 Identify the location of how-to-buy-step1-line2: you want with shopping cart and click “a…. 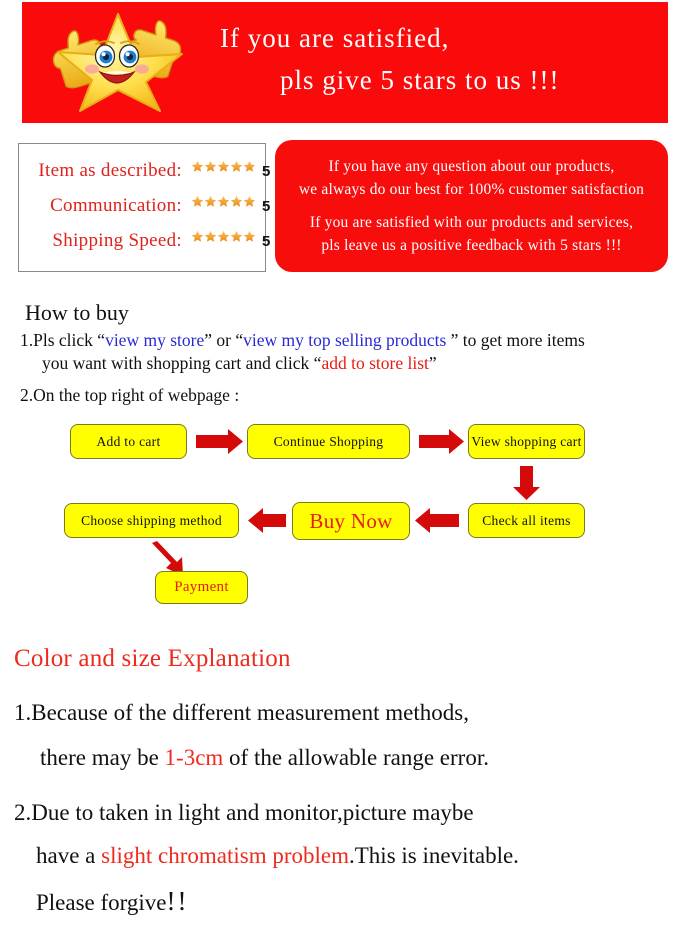
(239, 363).